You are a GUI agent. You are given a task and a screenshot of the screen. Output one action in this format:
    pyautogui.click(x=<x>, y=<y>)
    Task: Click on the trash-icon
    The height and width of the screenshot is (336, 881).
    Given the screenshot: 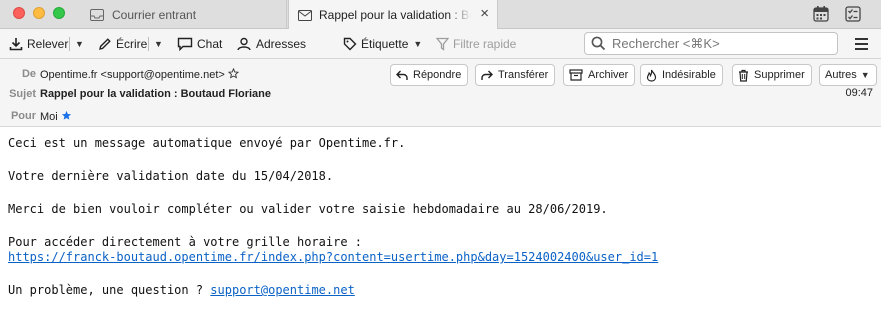 What is the action you would take?
    pyautogui.click(x=743, y=75)
    